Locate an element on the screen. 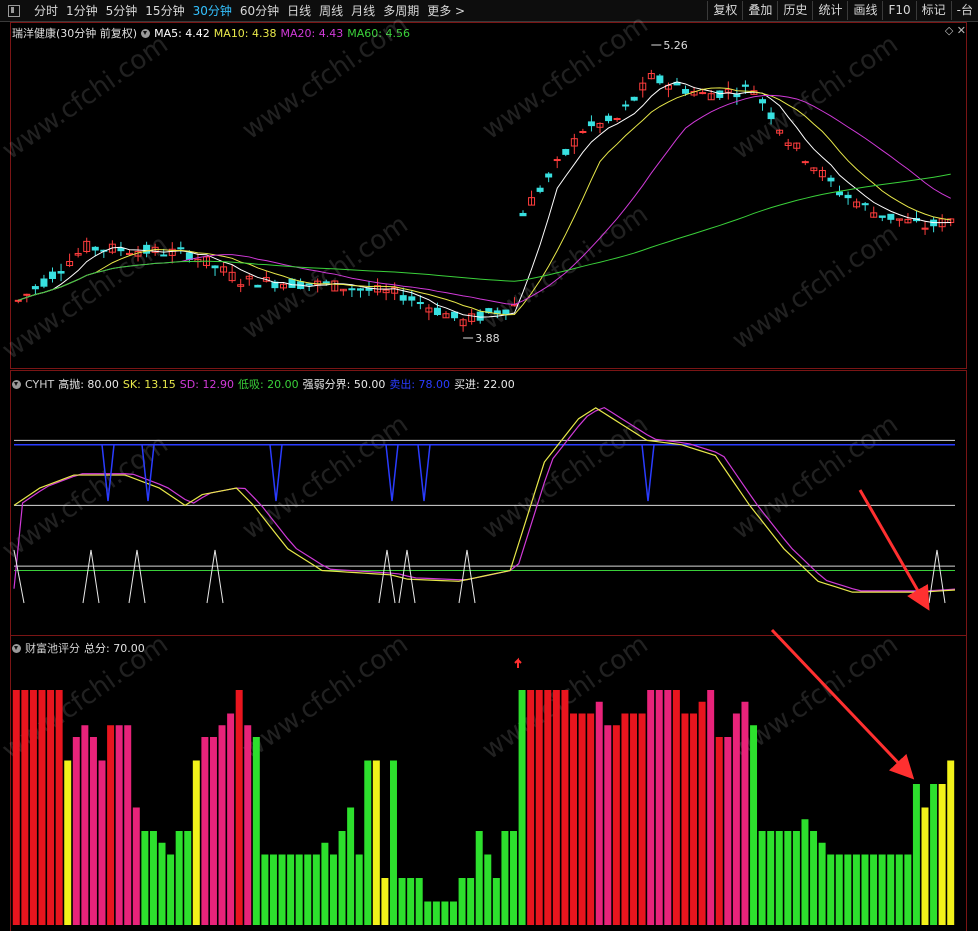  high-price-label: 5.26 is located at coordinates (675, 45).